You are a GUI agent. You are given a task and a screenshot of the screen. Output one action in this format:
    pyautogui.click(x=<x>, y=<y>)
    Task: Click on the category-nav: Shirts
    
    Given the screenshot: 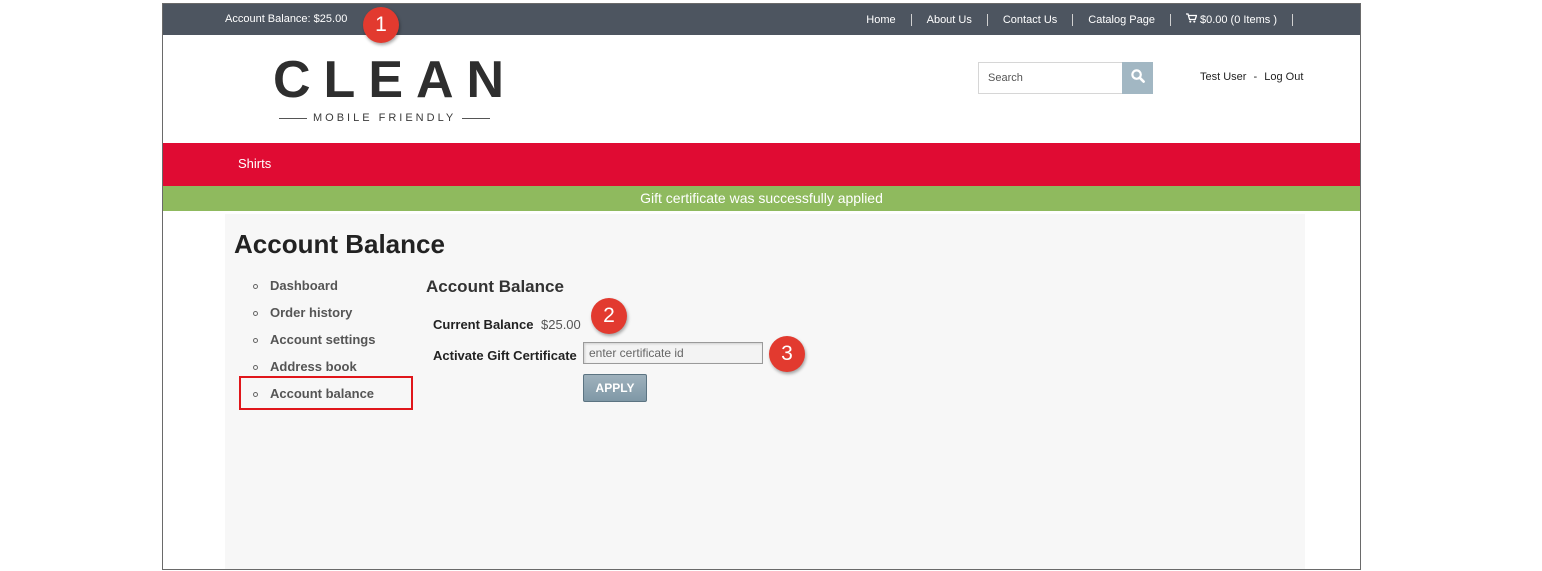 What is the action you would take?
    pyautogui.click(x=761, y=164)
    